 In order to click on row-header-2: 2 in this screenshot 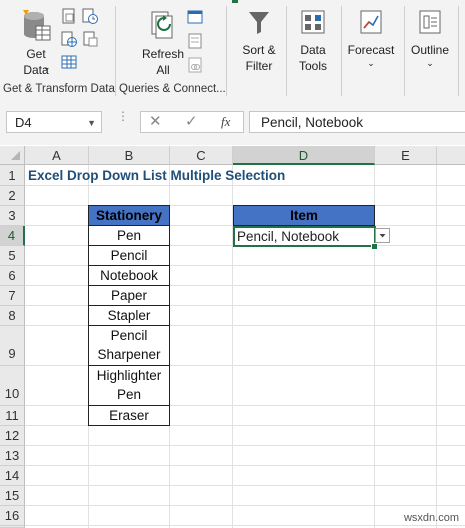, I will do `click(12, 196)`.